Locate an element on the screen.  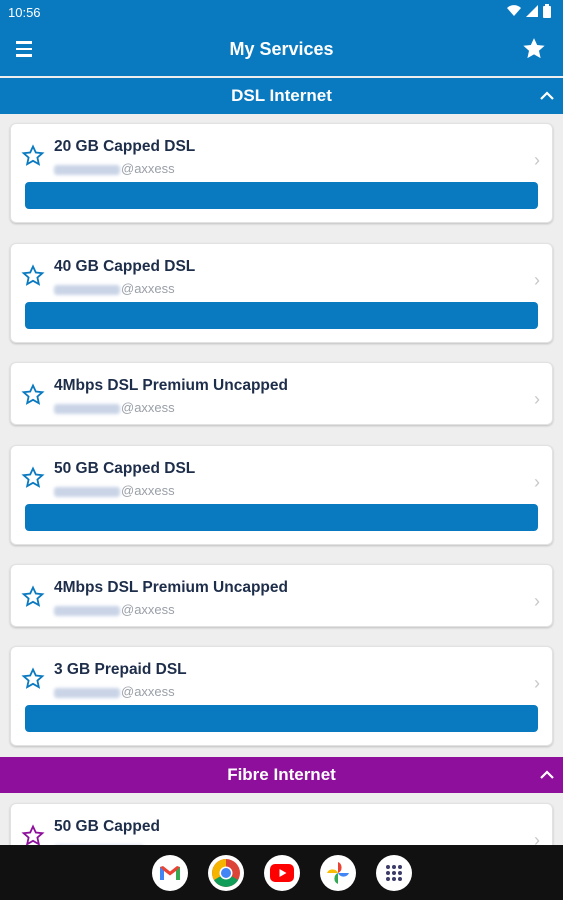
youtube-icon is located at coordinates (281, 872).